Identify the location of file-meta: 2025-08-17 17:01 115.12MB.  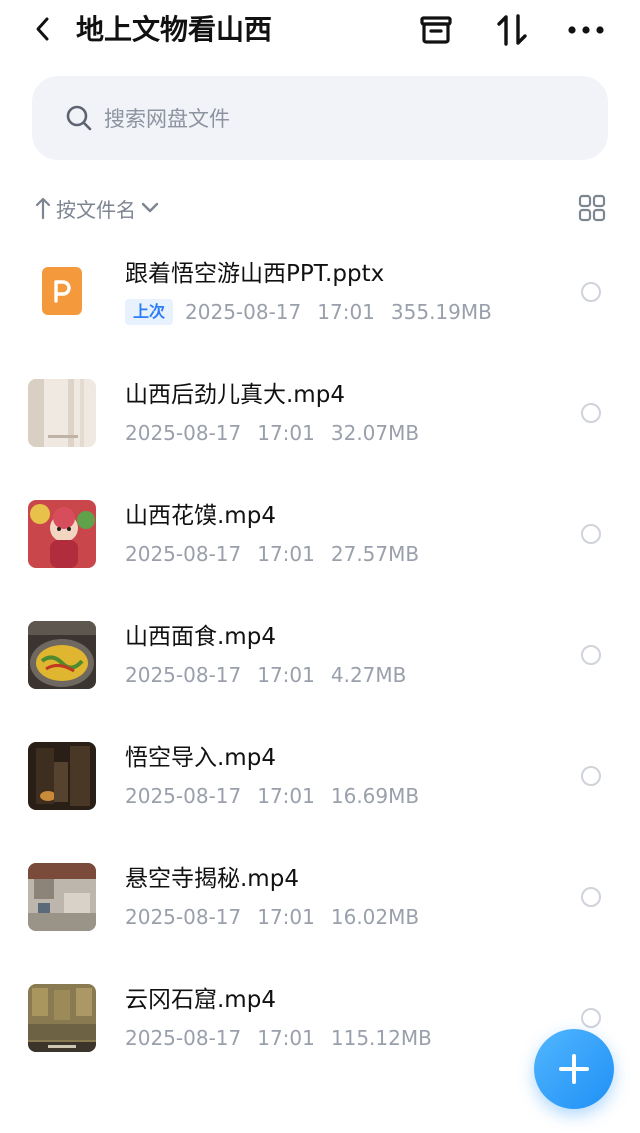
(286, 1038).